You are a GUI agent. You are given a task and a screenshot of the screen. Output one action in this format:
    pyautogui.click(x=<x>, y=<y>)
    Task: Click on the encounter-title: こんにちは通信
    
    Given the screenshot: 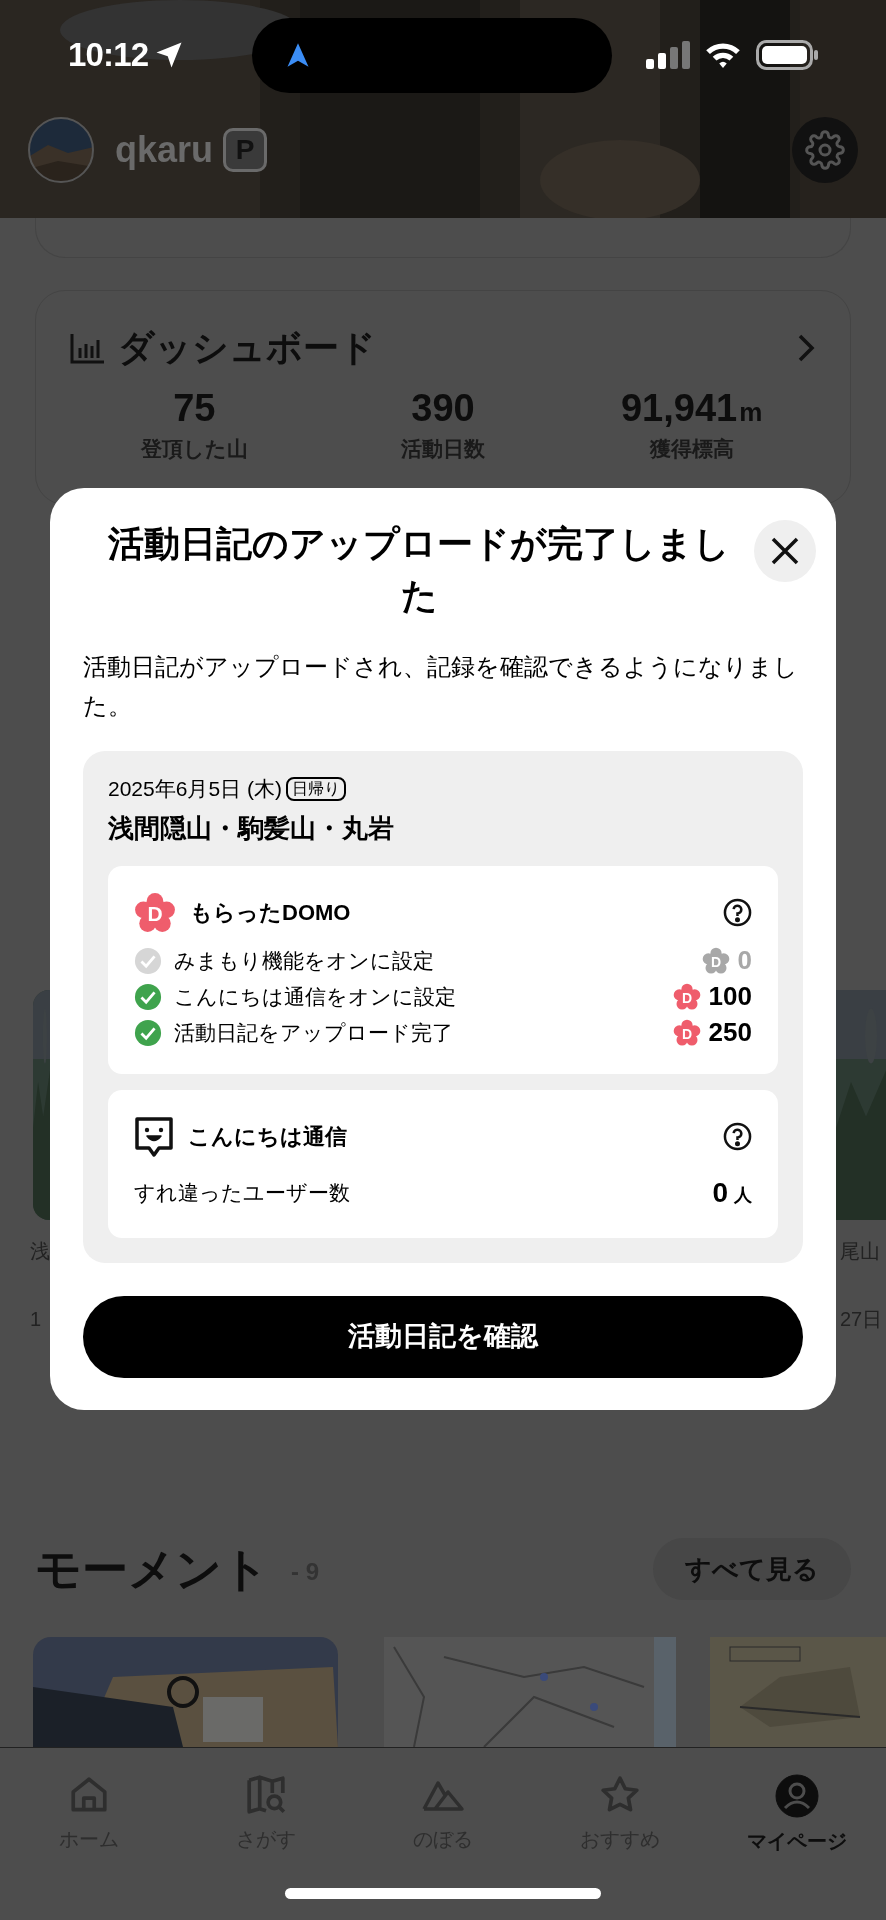 What is the action you would take?
    pyautogui.click(x=267, y=1137)
    